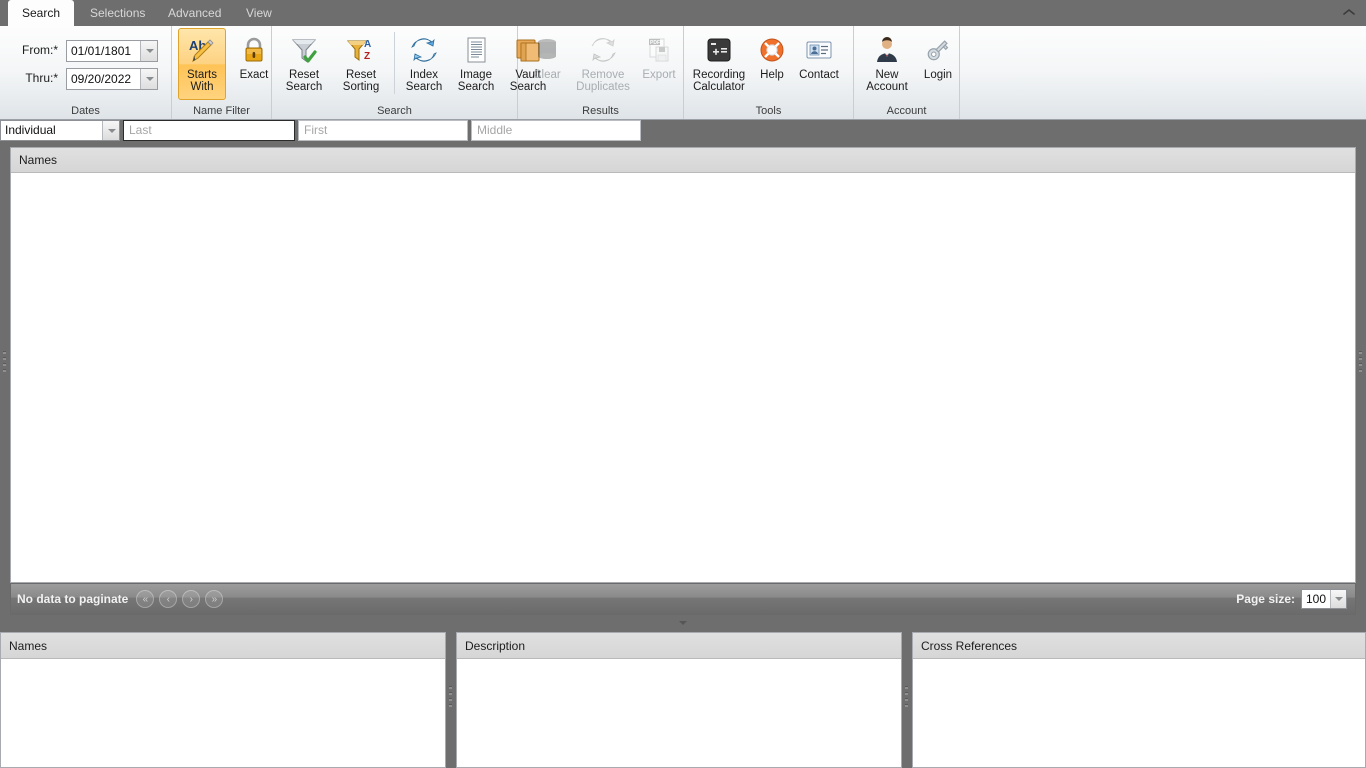 Image resolution: width=1366 pixels, height=768 pixels. I want to click on tab-selections: Selections, so click(117, 13).